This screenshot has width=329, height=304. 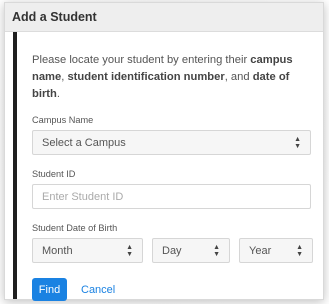 I want to click on year-select-value: Year, so click(x=260, y=250).